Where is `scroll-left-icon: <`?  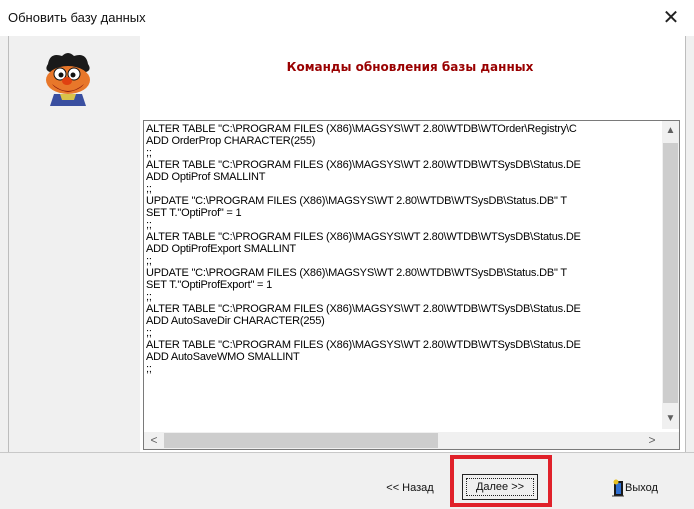
scroll-left-icon: < is located at coordinates (154, 440).